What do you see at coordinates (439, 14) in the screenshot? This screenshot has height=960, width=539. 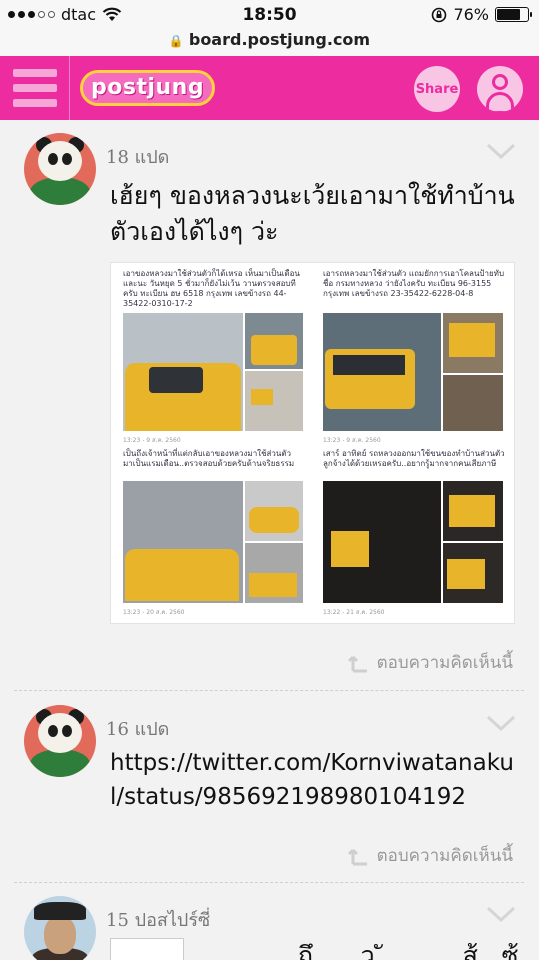 I see `orientation-lock-icon` at bounding box center [439, 14].